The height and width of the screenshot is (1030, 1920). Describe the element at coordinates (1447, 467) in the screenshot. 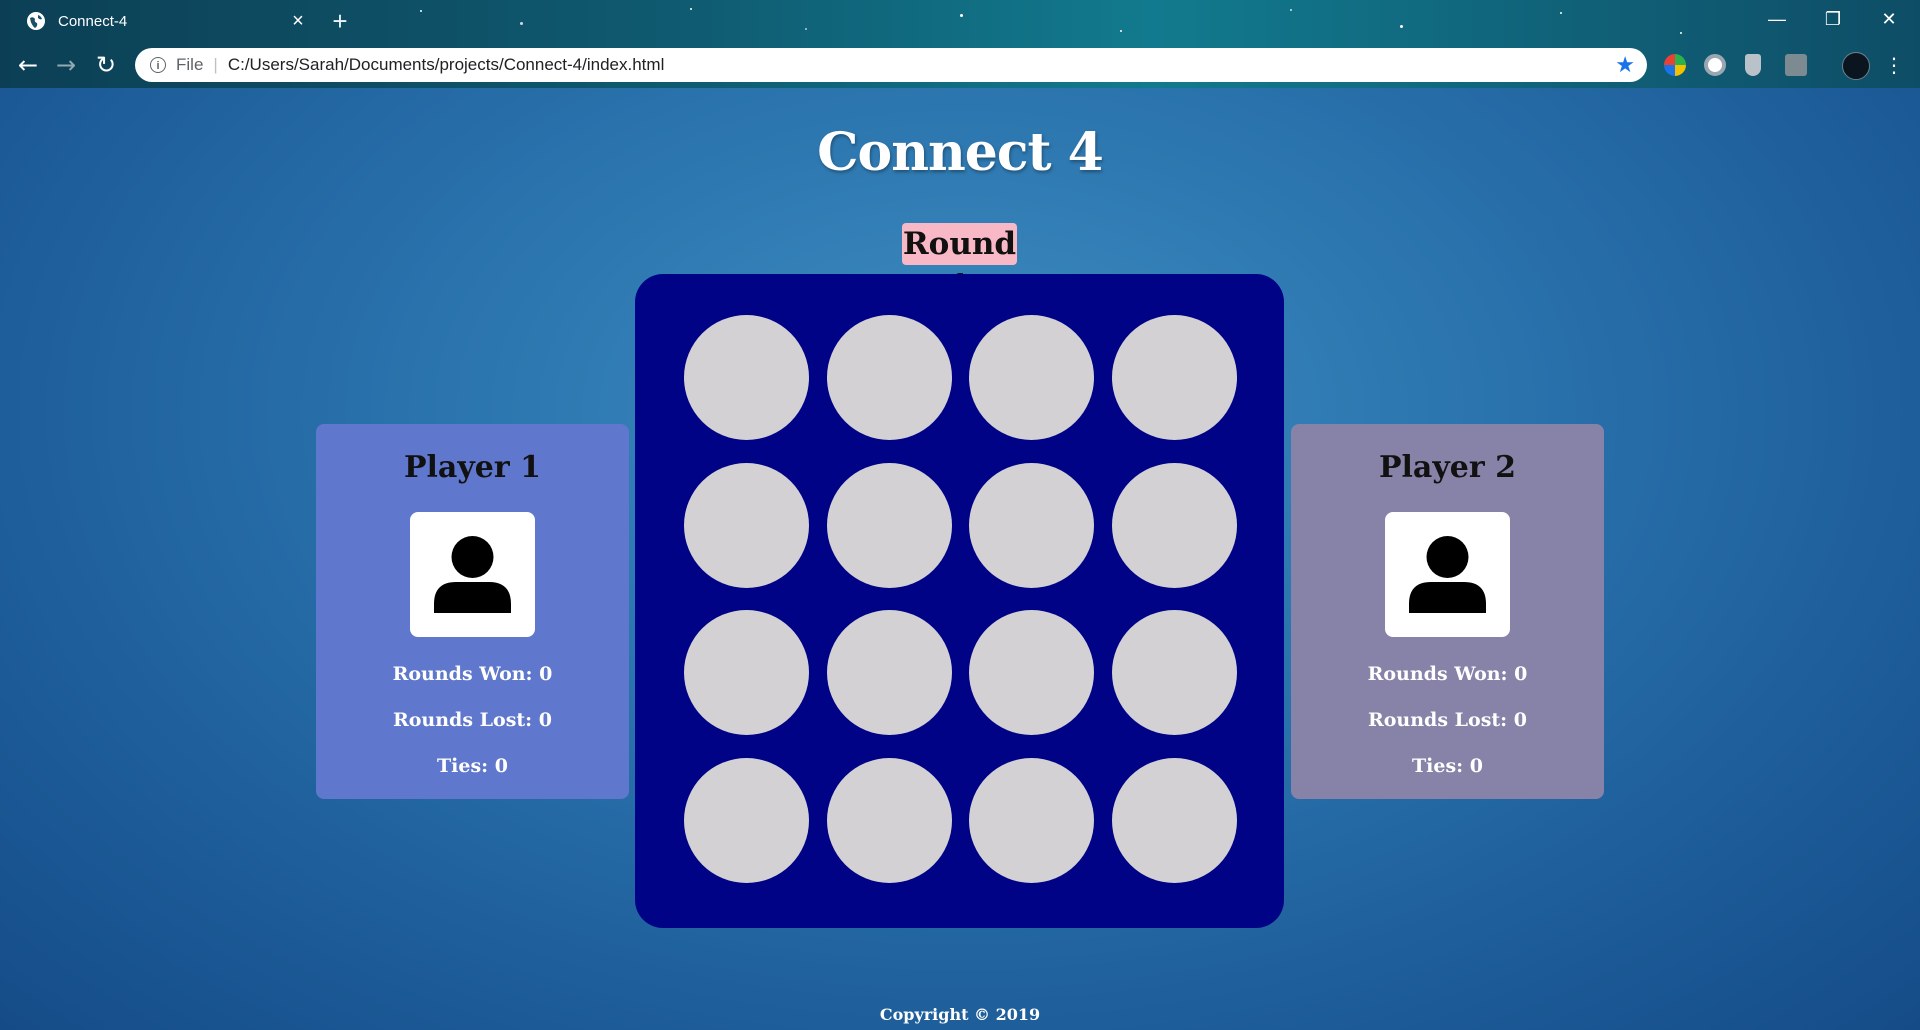

I see `player-2-name: Player 2` at that location.